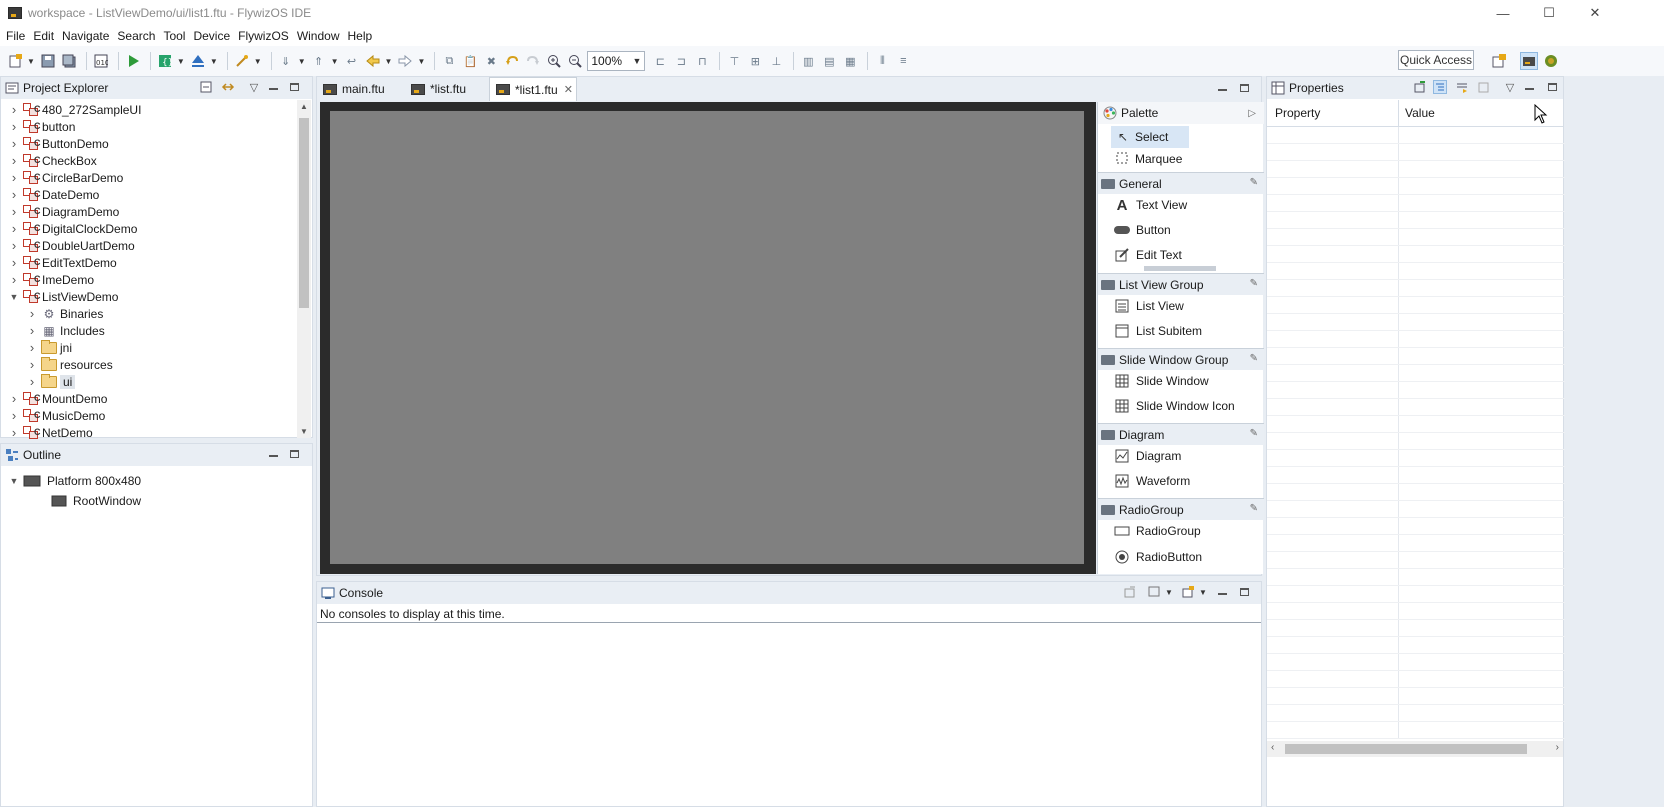 The width and height of the screenshot is (1664, 807). What do you see at coordinates (702, 61) in the screenshot?
I see `align-right-icon: ⊓` at bounding box center [702, 61].